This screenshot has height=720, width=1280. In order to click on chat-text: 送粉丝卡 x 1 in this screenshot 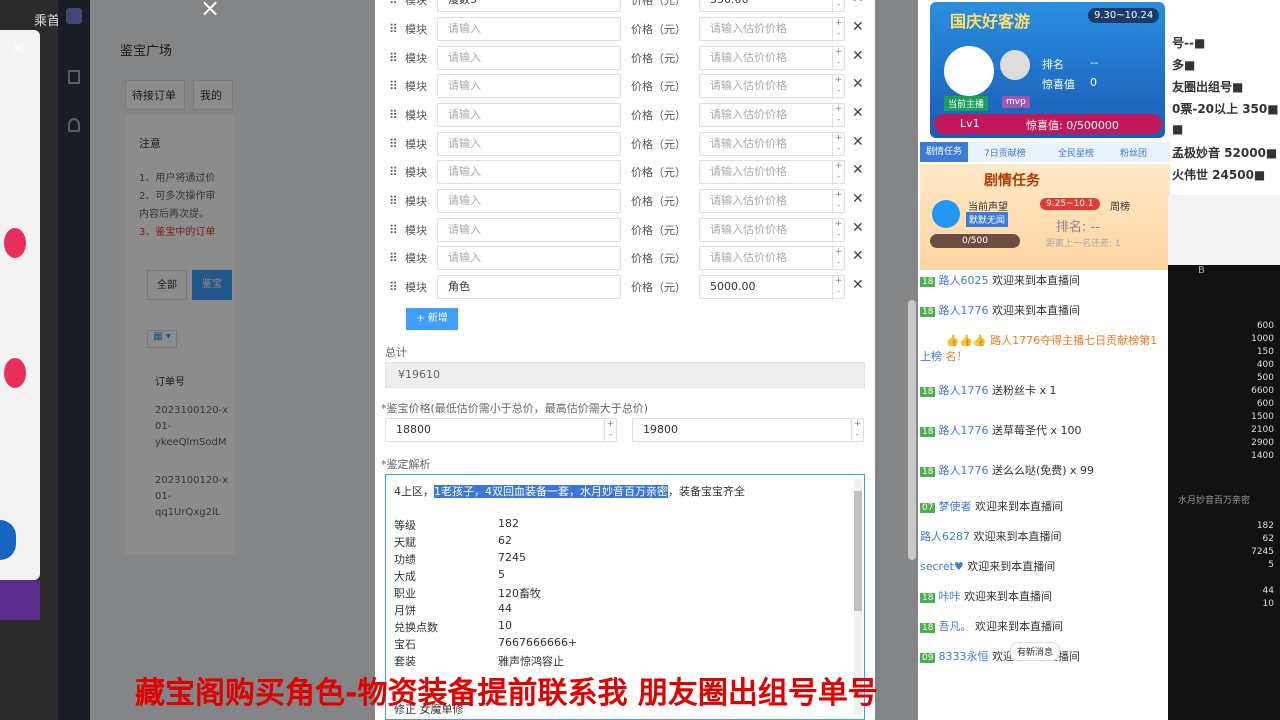, I will do `click(1024, 390)`.